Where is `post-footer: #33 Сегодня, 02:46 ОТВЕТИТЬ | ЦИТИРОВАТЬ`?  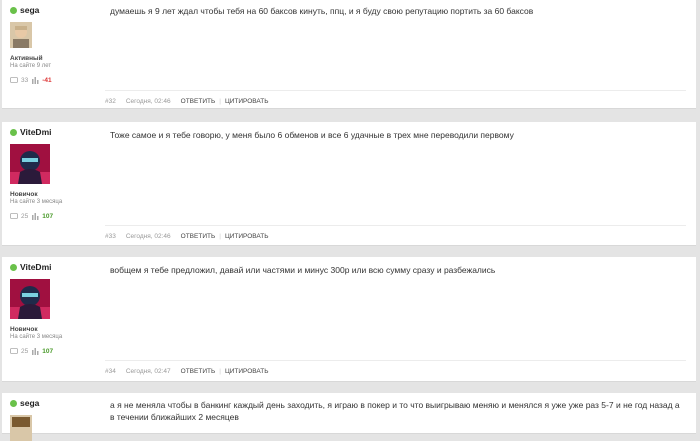 post-footer: #33 Сегодня, 02:46 ОТВЕТИТЬ | ЦИТИРОВАТЬ is located at coordinates (395, 235).